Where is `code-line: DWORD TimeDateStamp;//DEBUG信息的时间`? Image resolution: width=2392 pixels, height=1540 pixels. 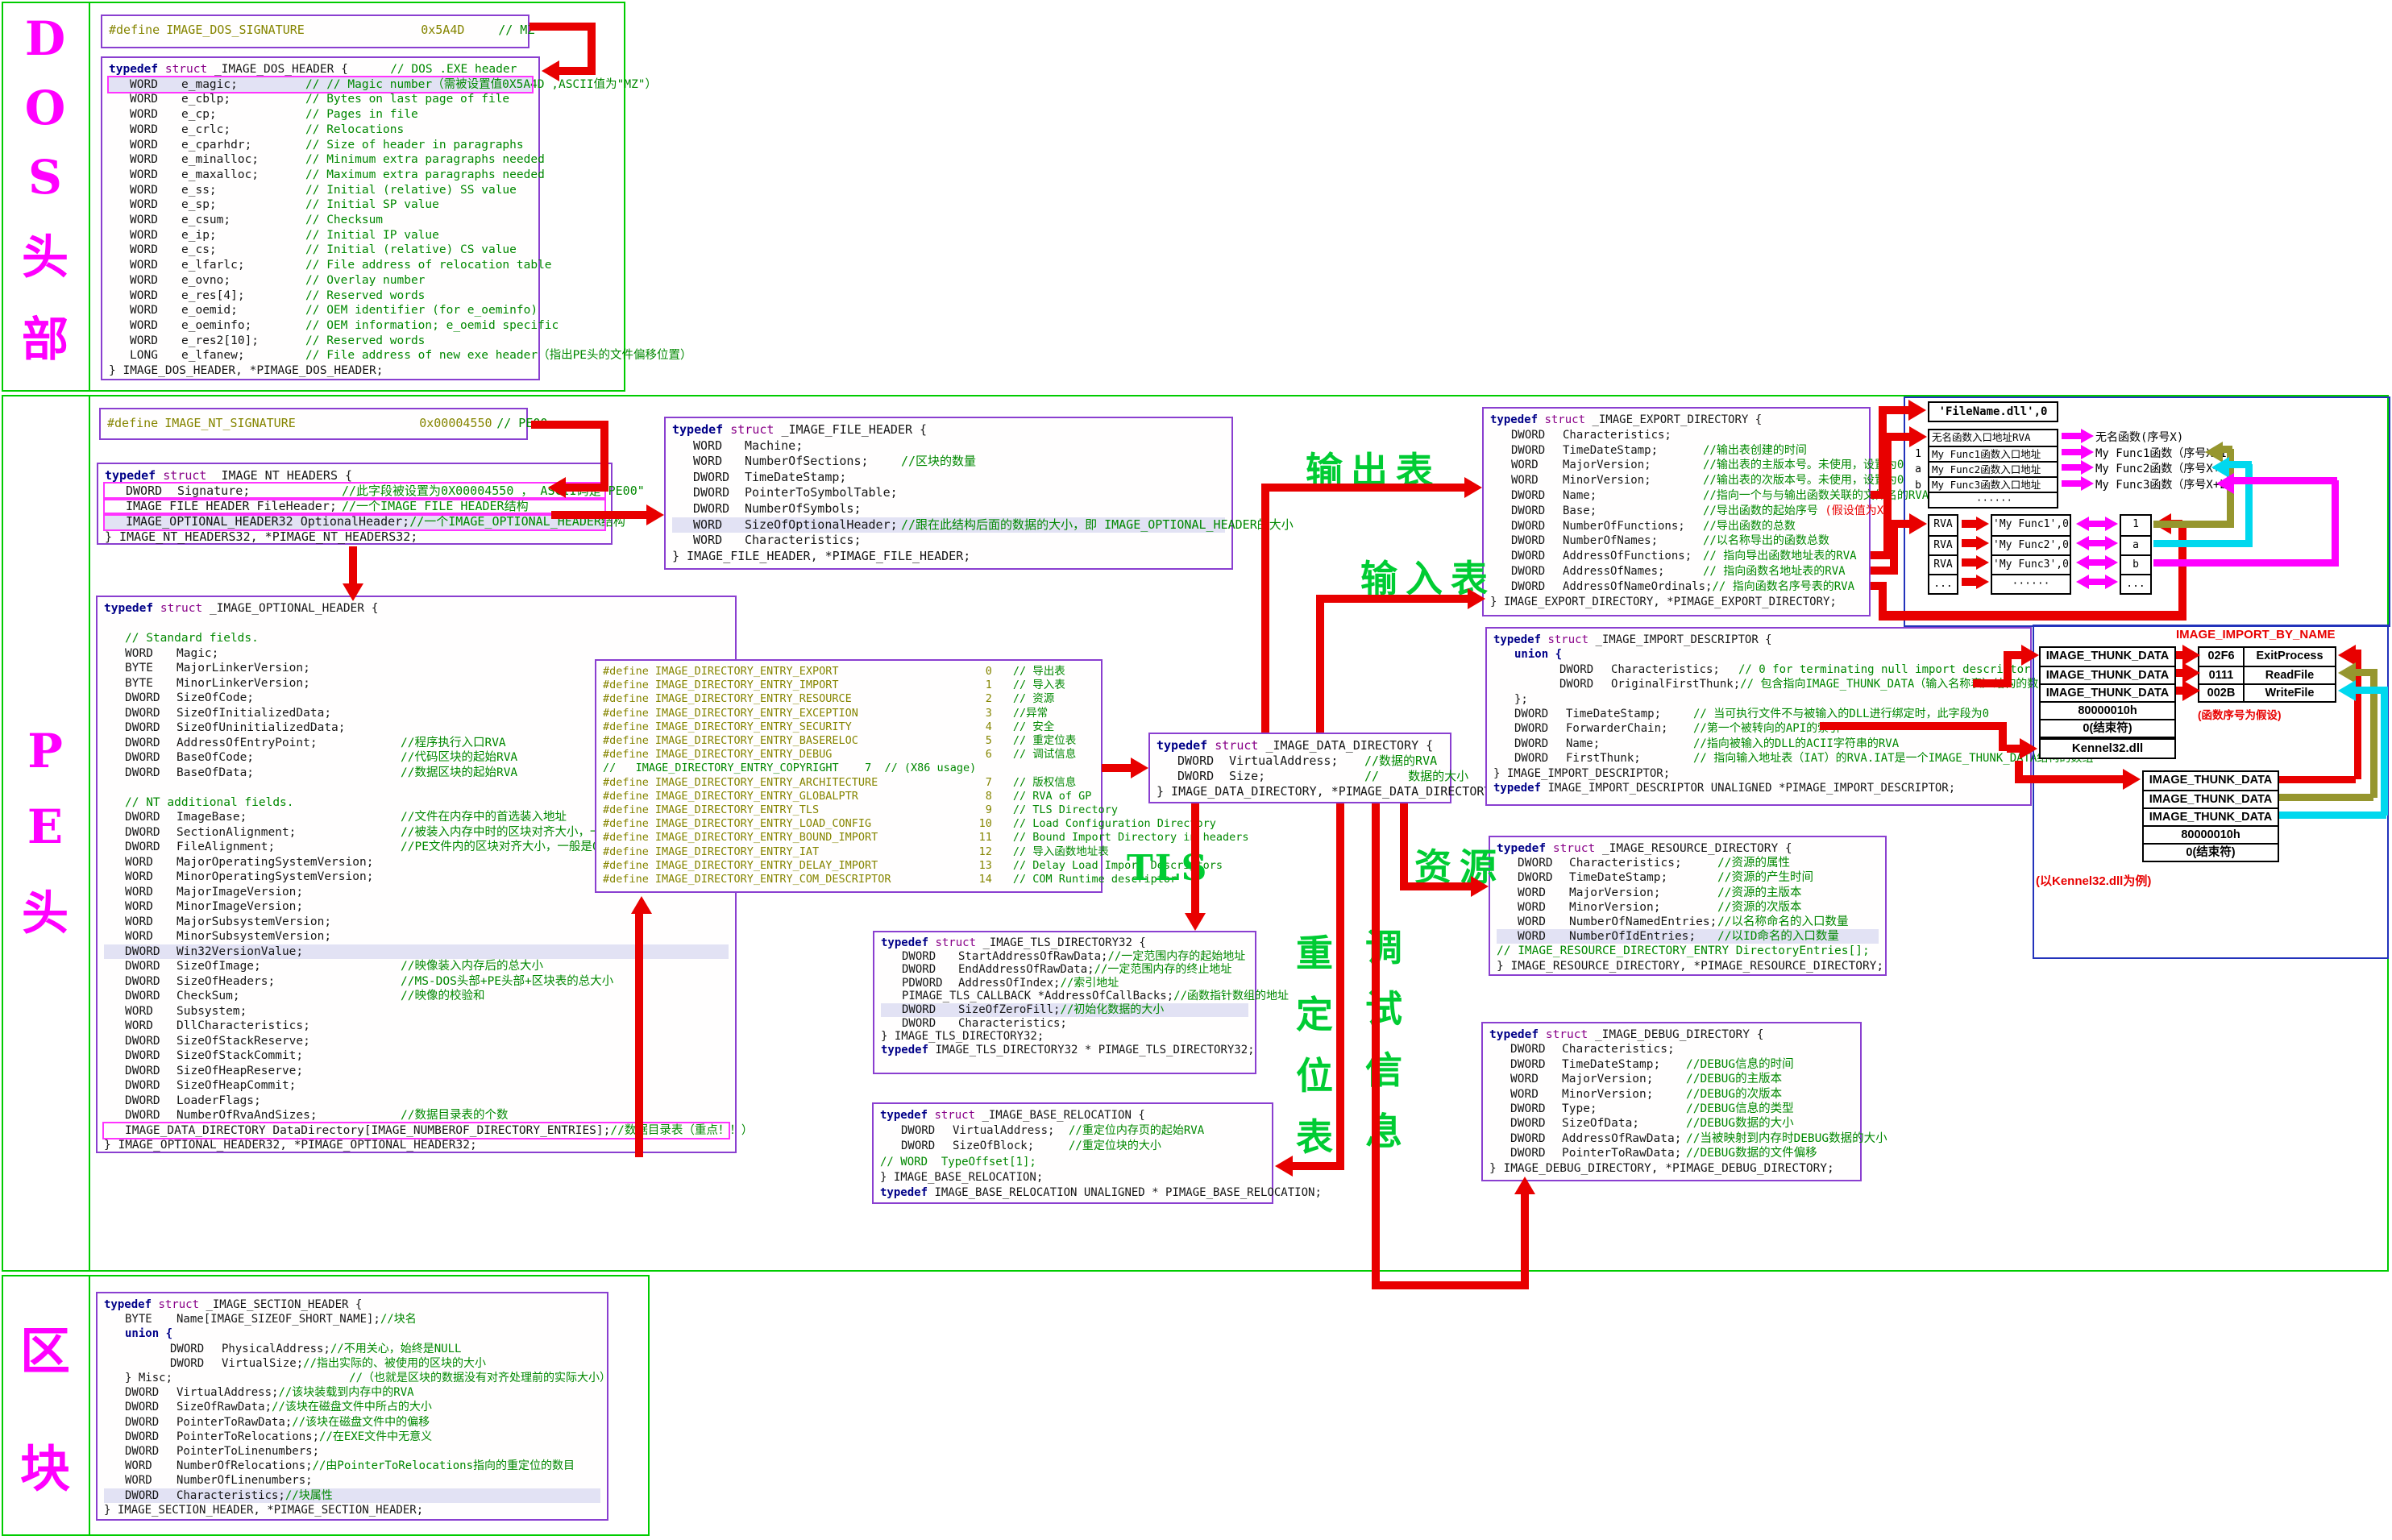 code-line: DWORD TimeDateStamp;//DEBUG信息的时间 is located at coordinates (1652, 1064).